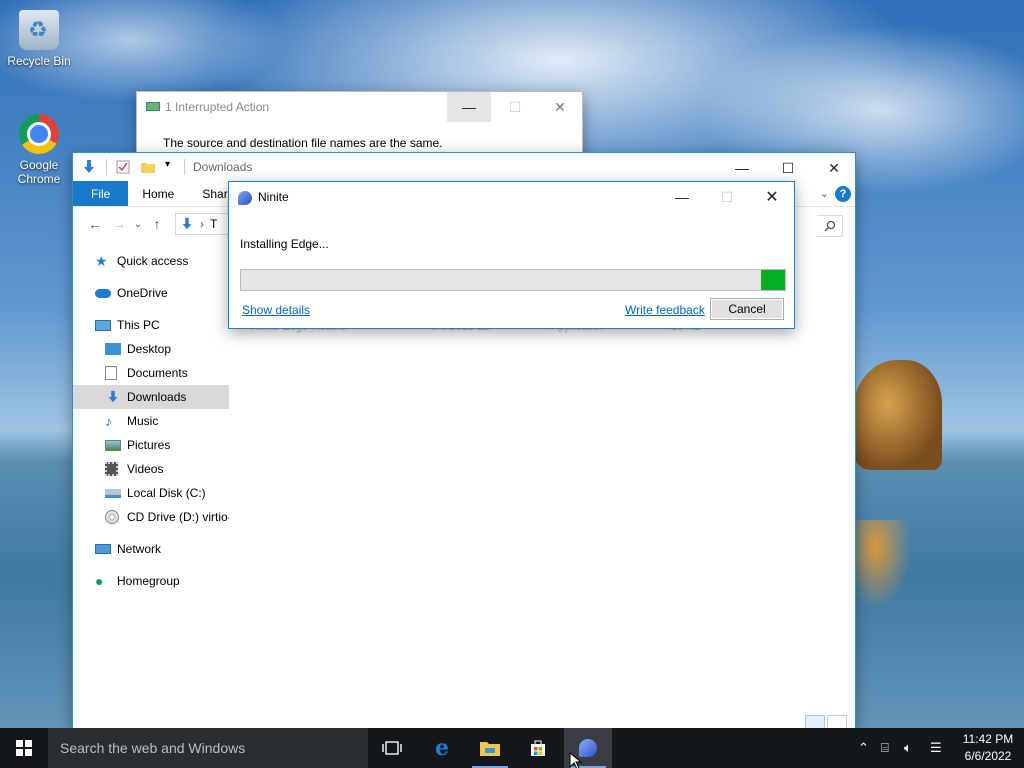  What do you see at coordinates (148, 167) in the screenshot?
I see `new-folder-icon` at bounding box center [148, 167].